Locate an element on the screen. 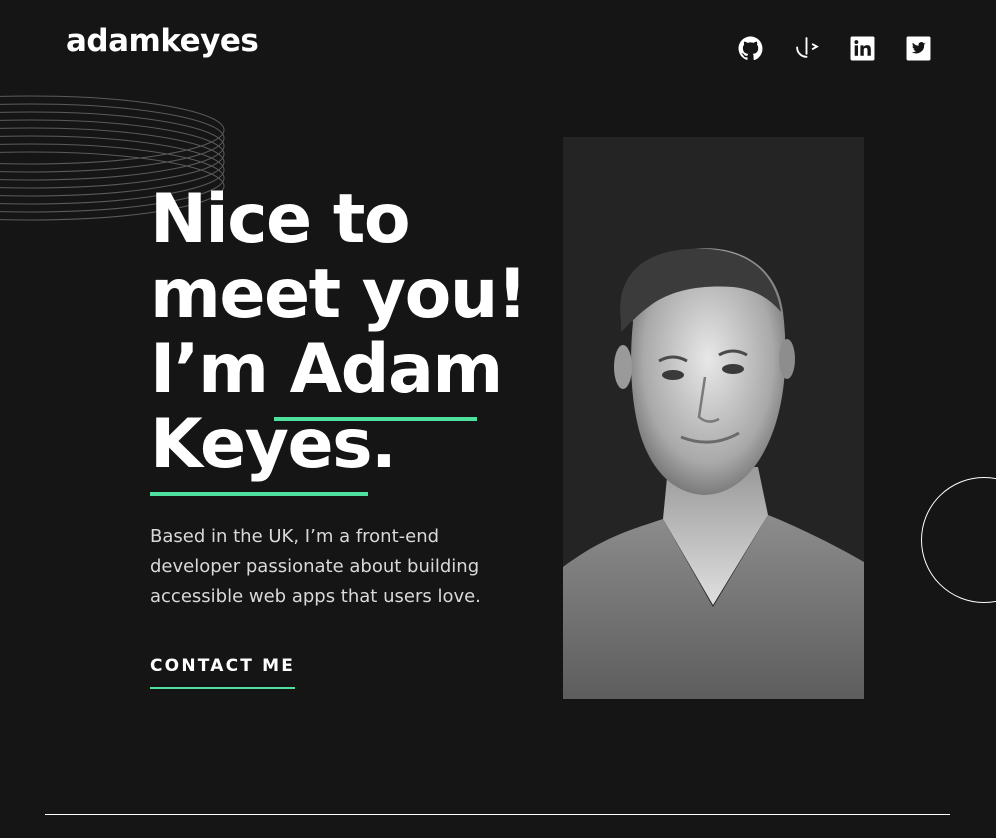  github-icon is located at coordinates (750, 48).